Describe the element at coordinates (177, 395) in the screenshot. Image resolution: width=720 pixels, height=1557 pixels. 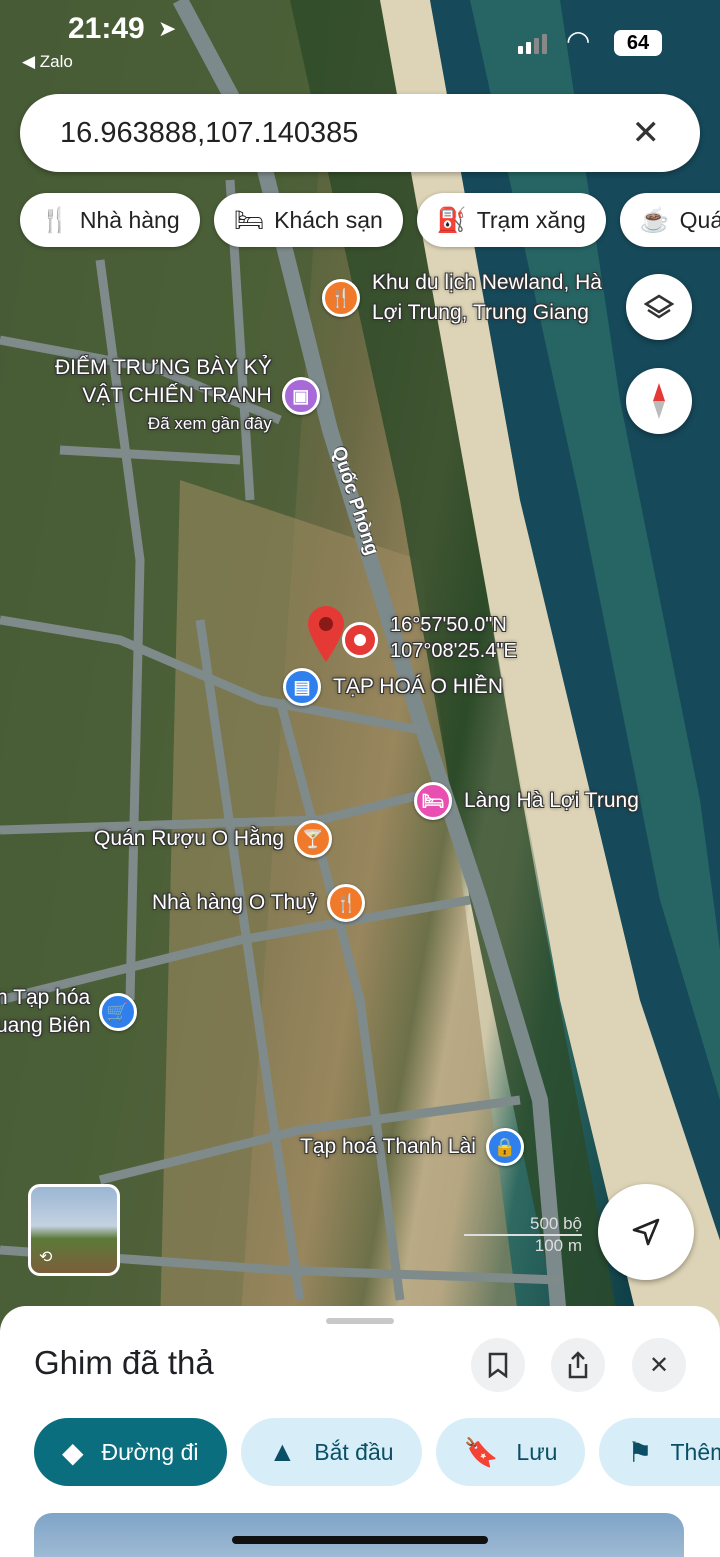
I see `poi-label-line2: VẬT CHIẾN TRANH` at that location.